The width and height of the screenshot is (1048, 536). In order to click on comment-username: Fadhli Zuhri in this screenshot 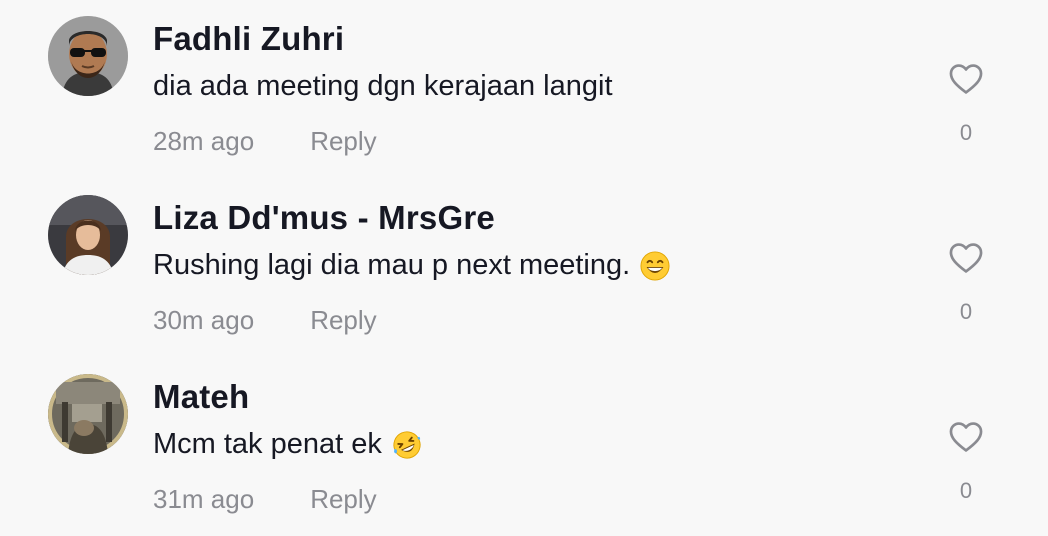, I will do `click(248, 39)`.